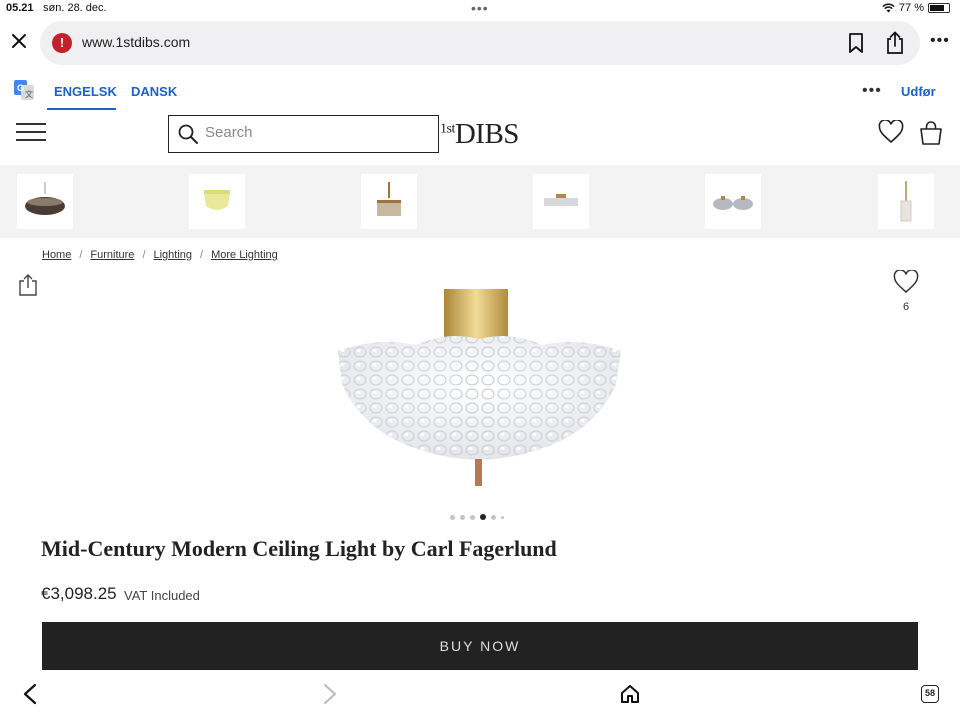  Describe the element at coordinates (477, 517) in the screenshot. I see `image-pager` at that location.